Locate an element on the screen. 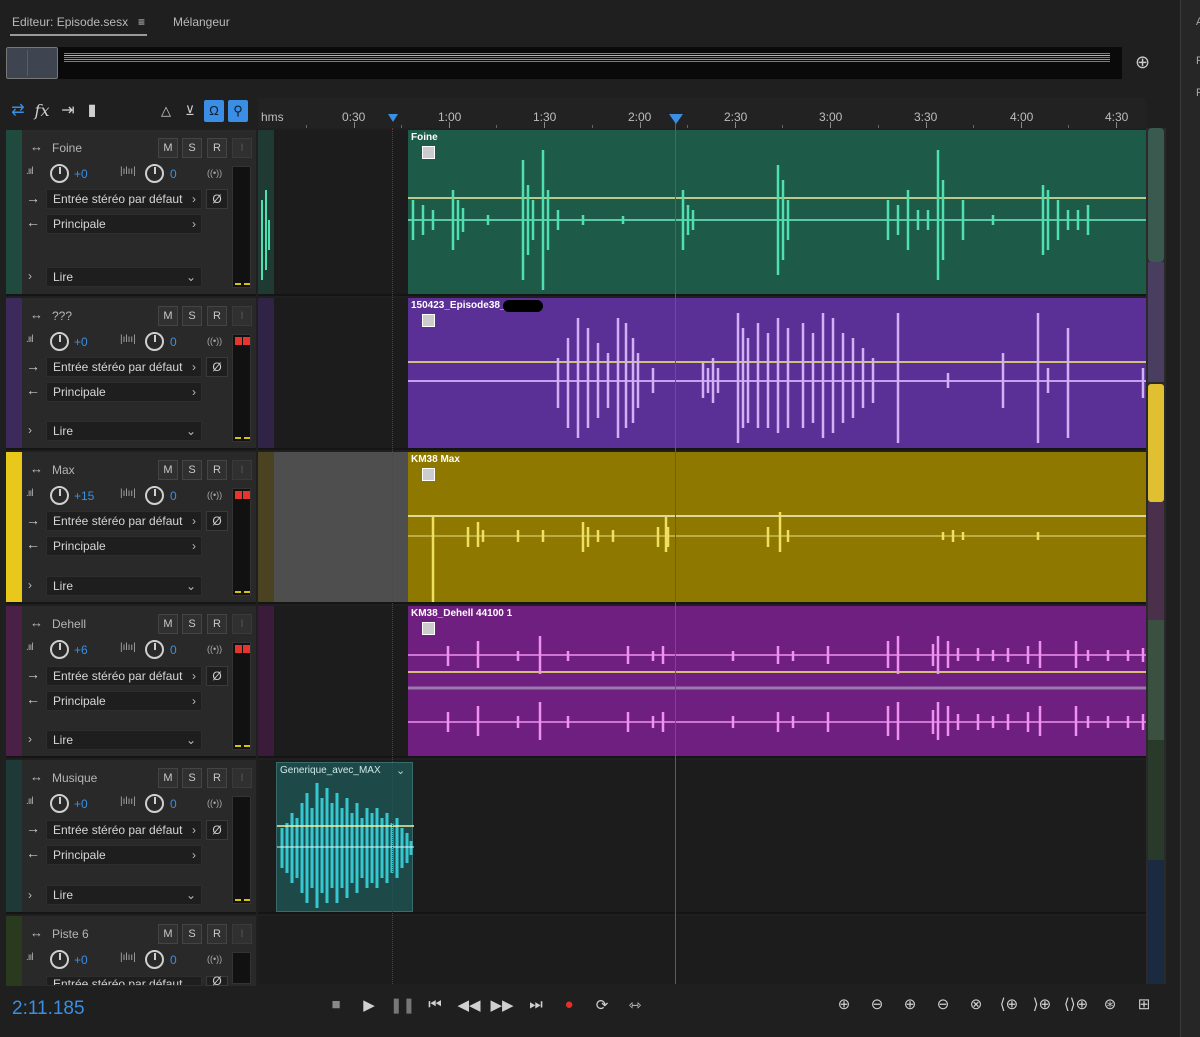 This screenshot has width=1200, height=1037. audio-clip-episode38: 150423_Episode38_ is located at coordinates (777, 373).